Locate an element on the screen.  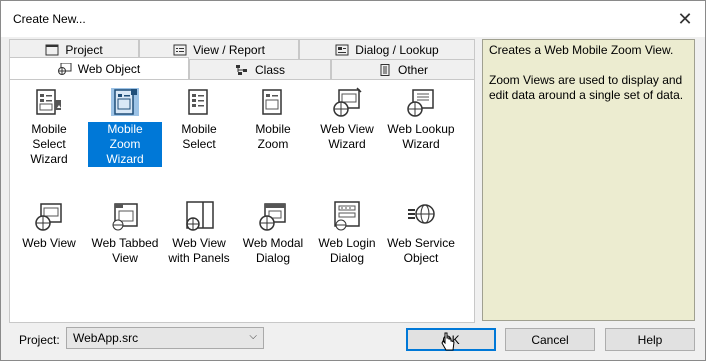
description-summary: Creates a Web Mobile Zoom View. is located at coordinates (581, 50).